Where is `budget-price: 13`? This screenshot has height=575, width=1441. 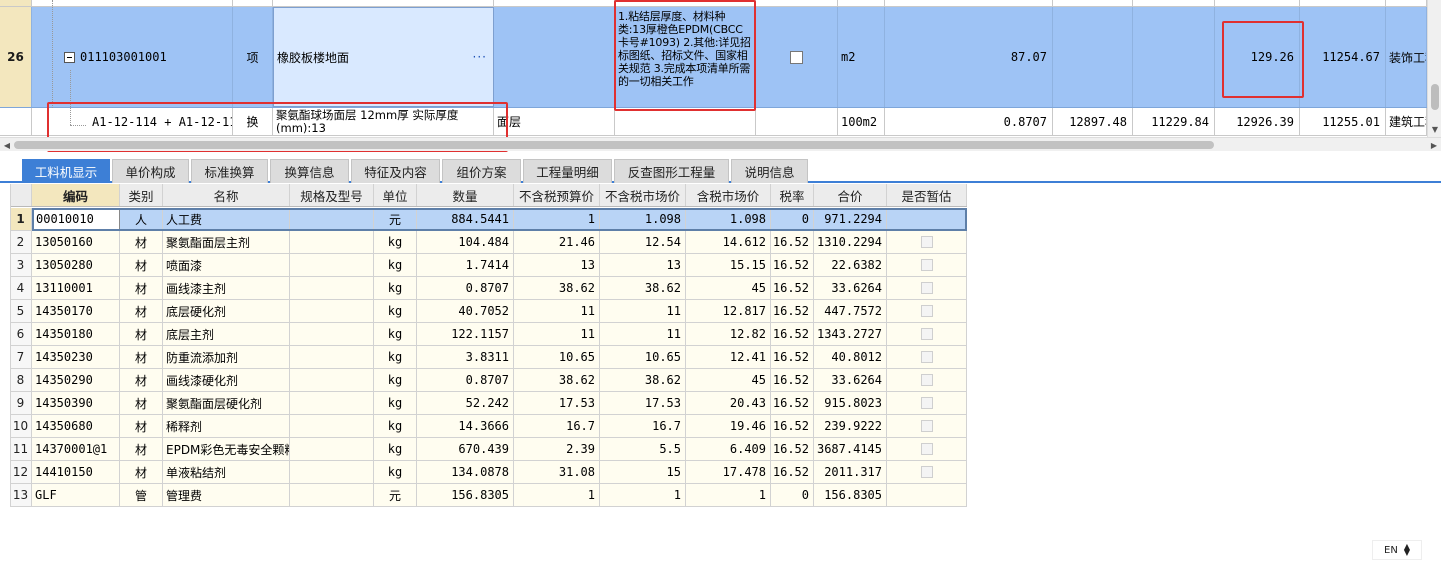
budget-price: 13 is located at coordinates (557, 265).